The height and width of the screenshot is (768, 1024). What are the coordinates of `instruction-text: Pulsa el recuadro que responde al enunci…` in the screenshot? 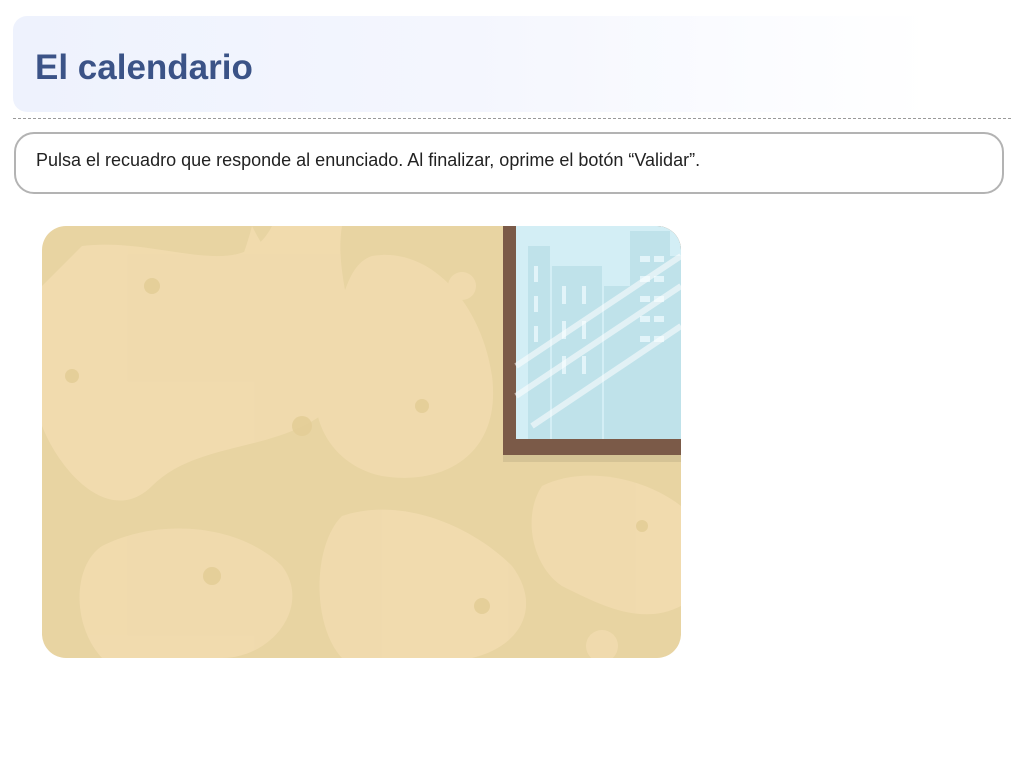 It's located at (368, 160).